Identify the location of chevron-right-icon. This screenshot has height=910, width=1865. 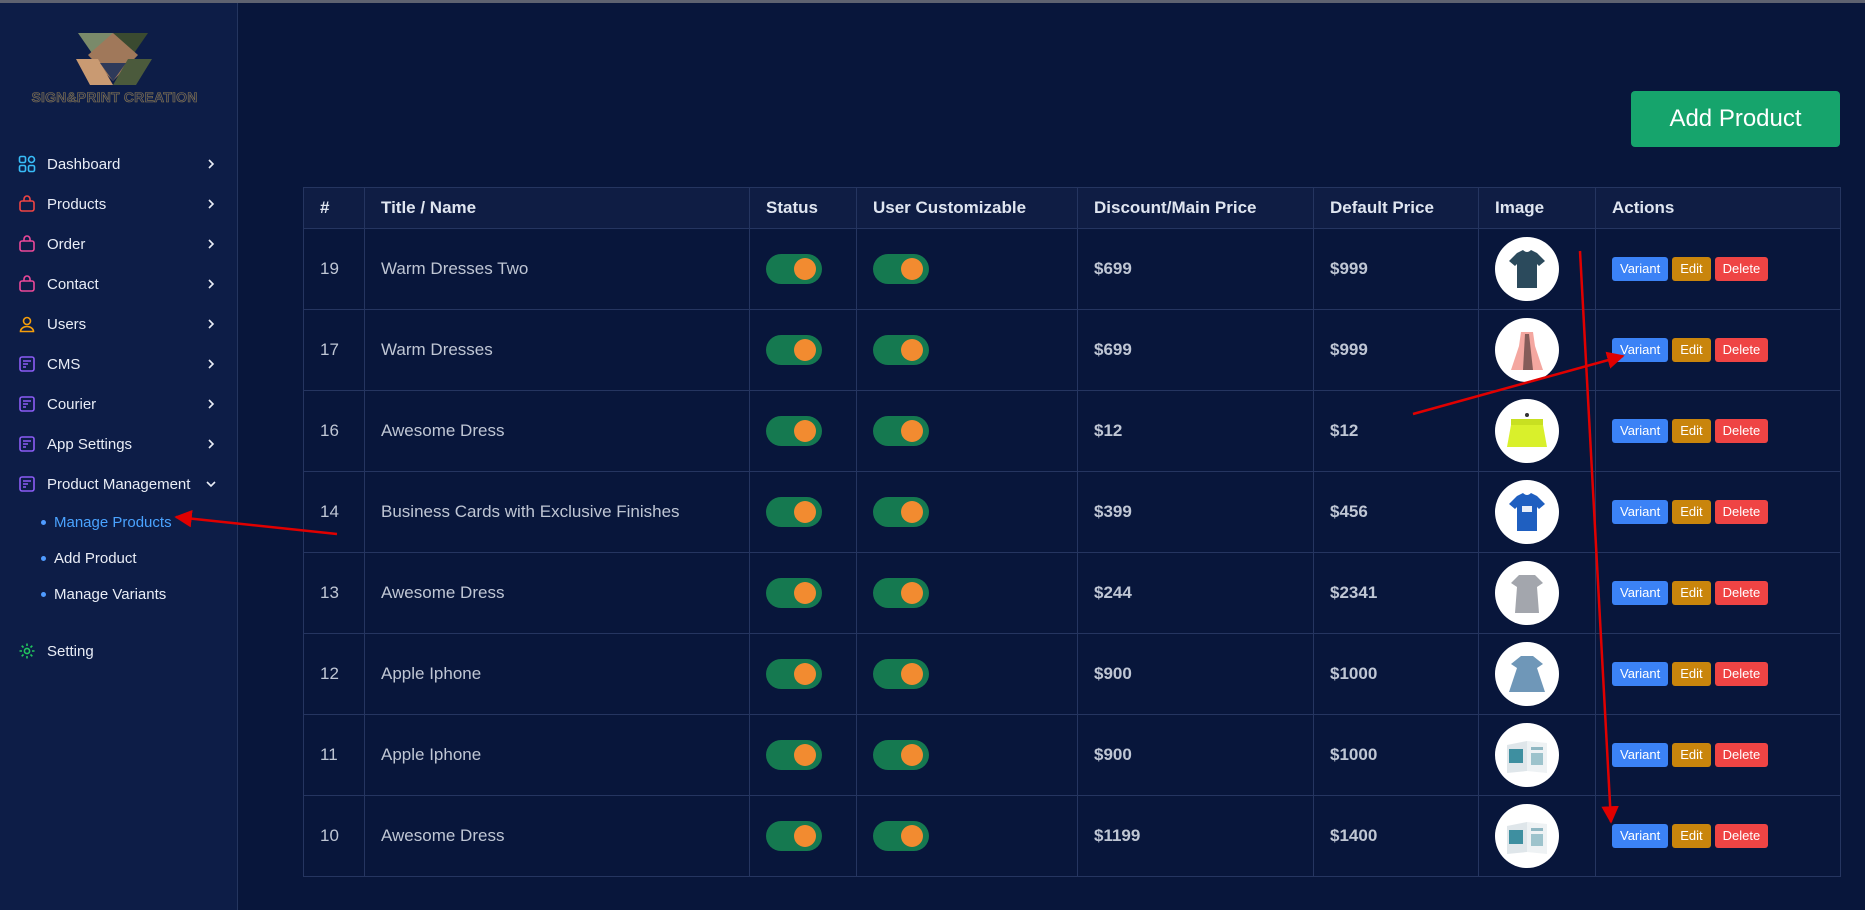
(211, 324).